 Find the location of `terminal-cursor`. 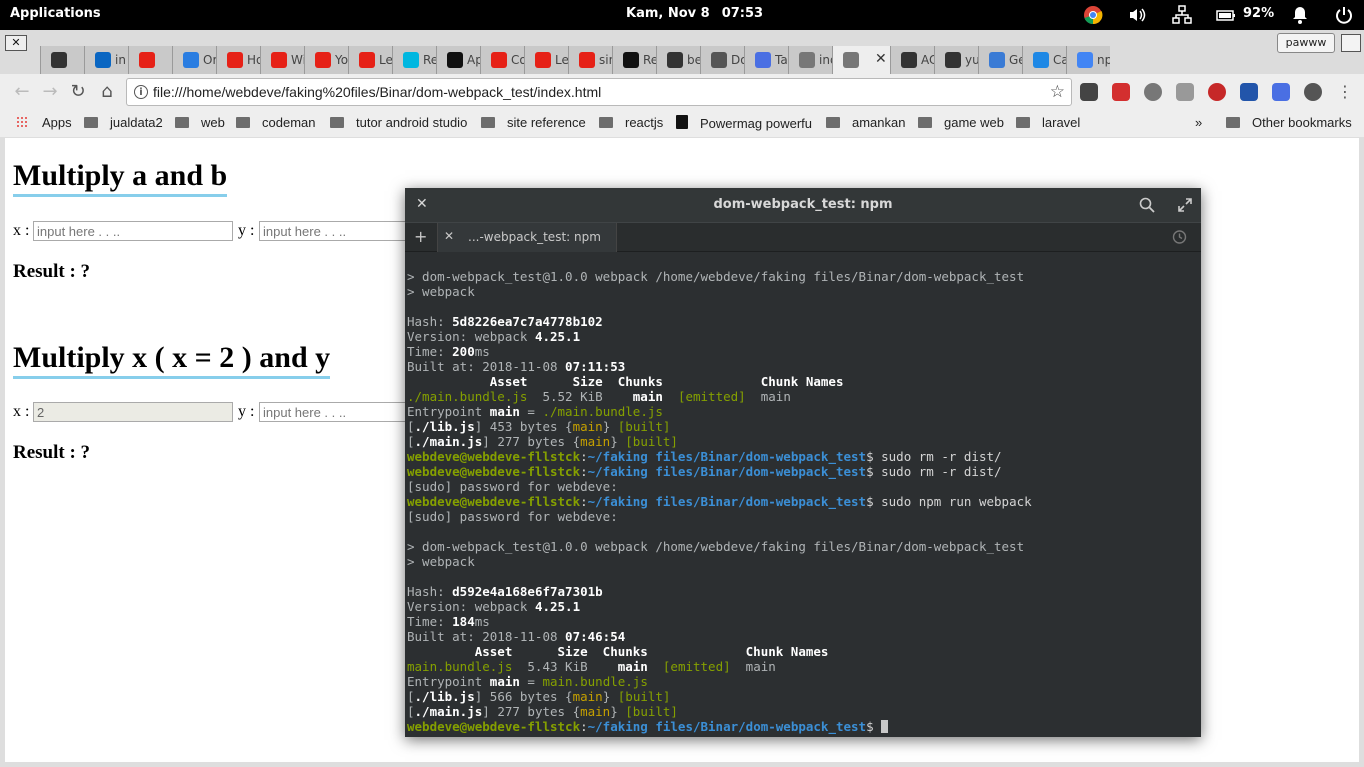

terminal-cursor is located at coordinates (885, 726).